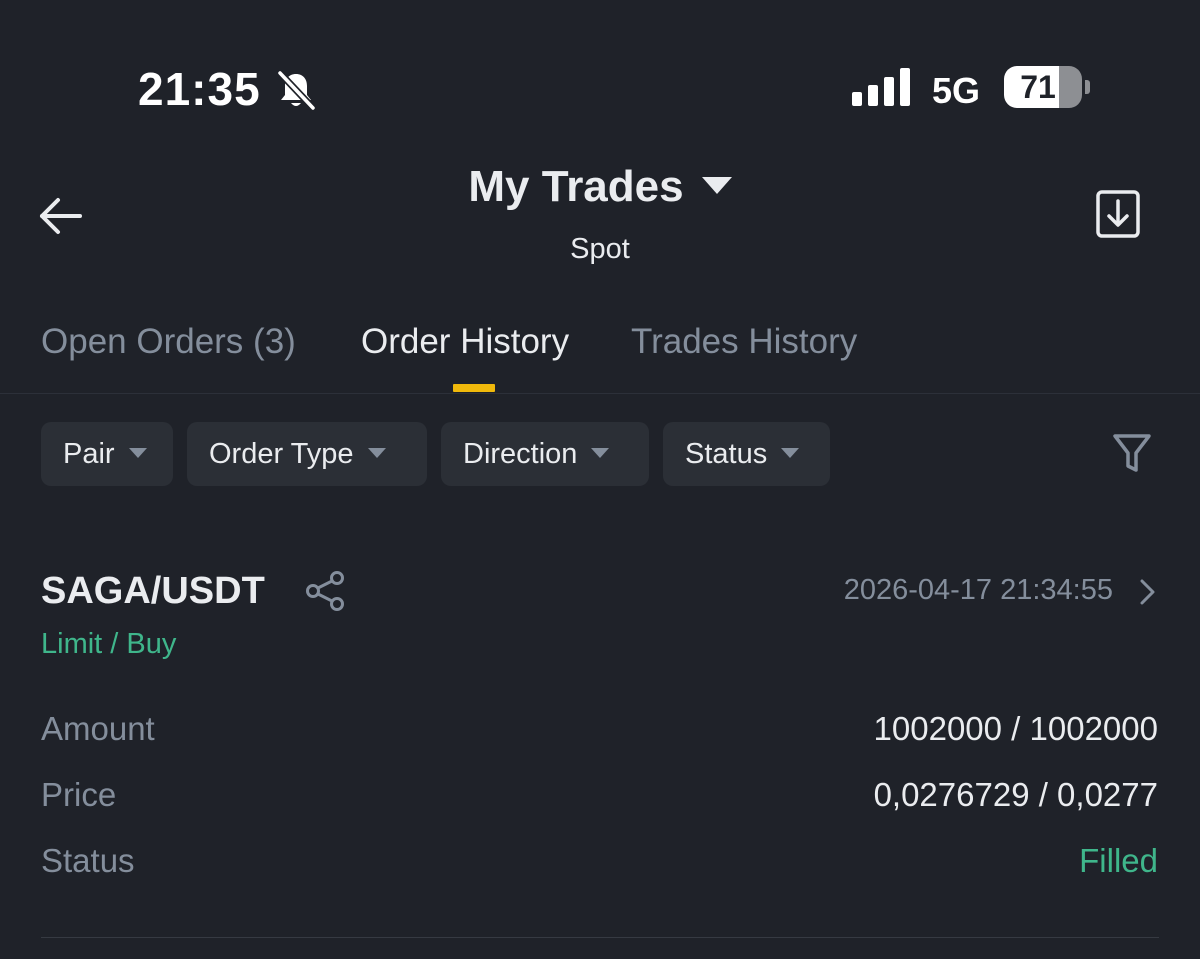 This screenshot has width=1200, height=959. I want to click on filter-direction-label: Direction, so click(520, 454).